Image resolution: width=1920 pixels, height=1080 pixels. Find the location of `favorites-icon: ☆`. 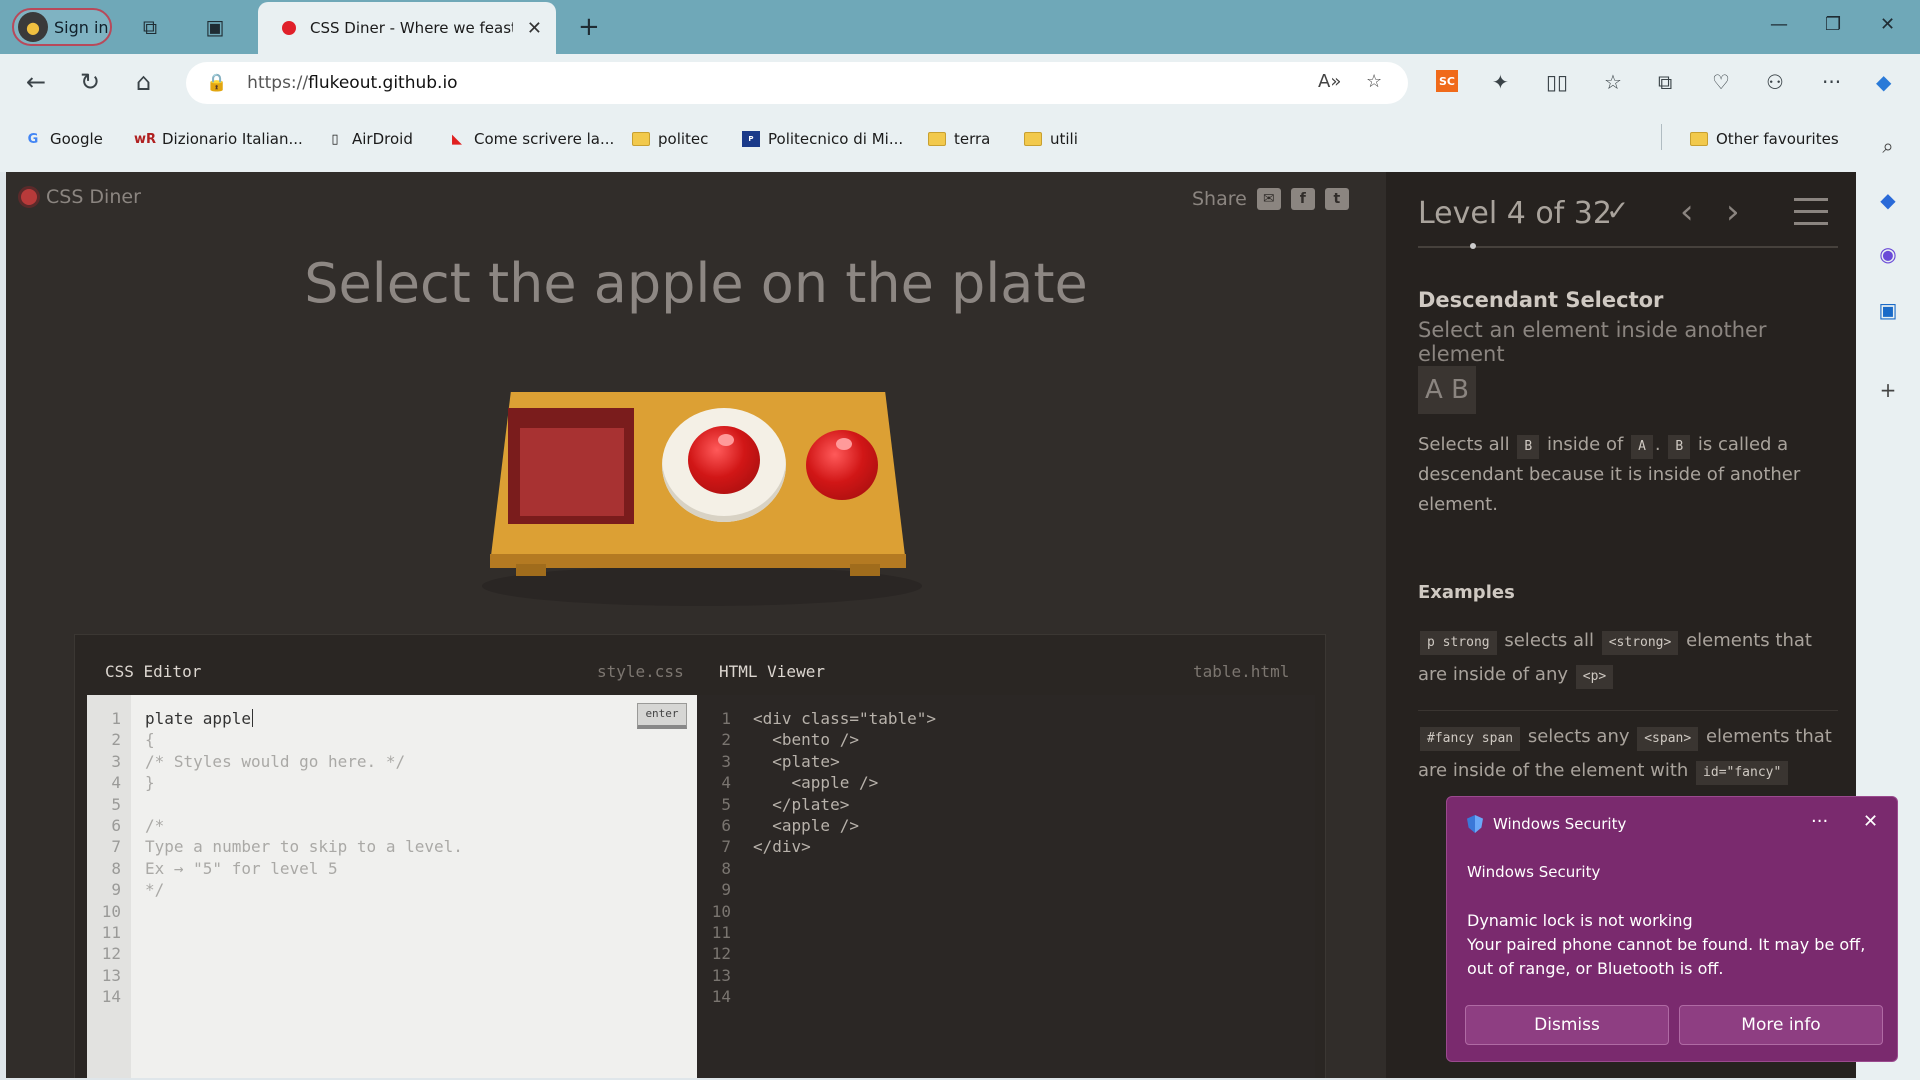

favorites-icon: ☆ is located at coordinates (1613, 82).